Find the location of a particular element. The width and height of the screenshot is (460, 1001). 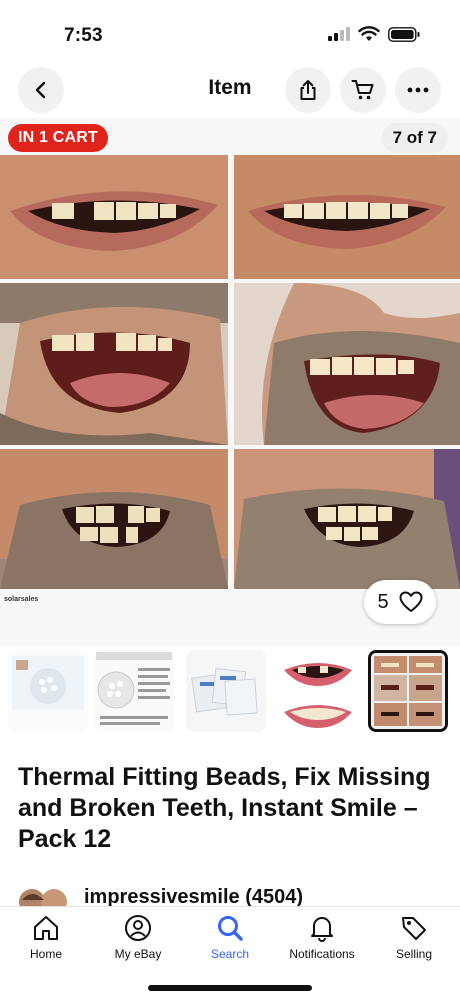

tab-search: Search is located at coordinates (230, 937).